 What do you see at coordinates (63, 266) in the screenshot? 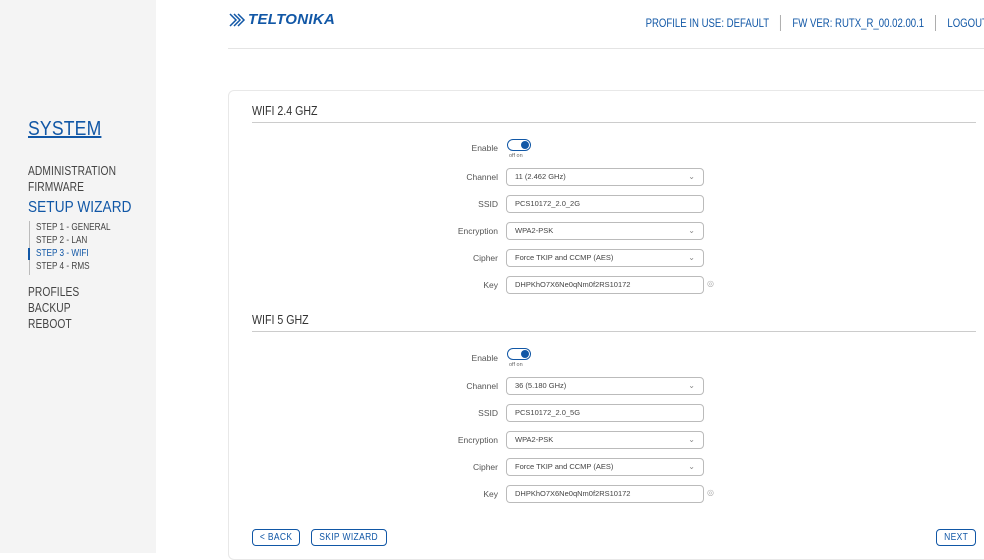
I see `sidebar-step-rms: STEP 4 - RMS` at bounding box center [63, 266].